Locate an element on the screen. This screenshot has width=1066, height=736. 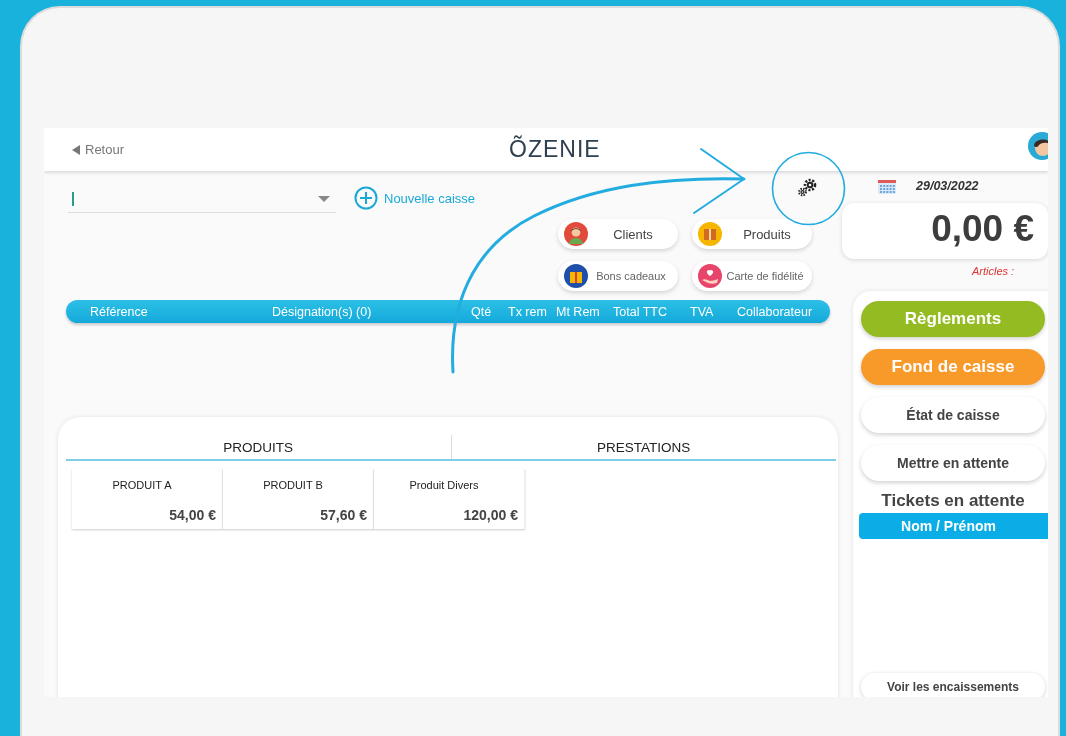
column-header: Référence is located at coordinates (119, 311).